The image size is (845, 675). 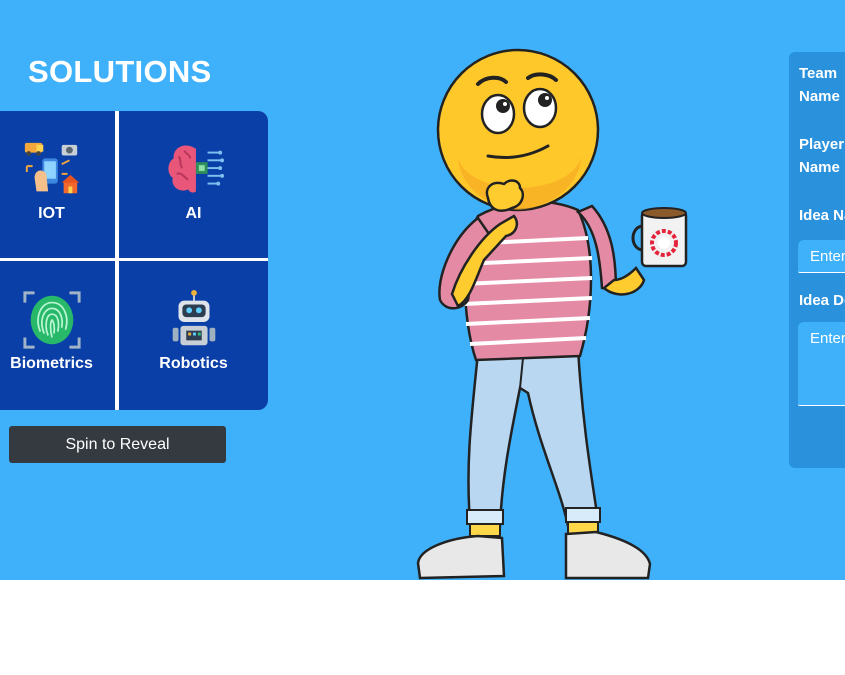 I want to click on player-name-label-line-1: Player, so click(x=822, y=144).